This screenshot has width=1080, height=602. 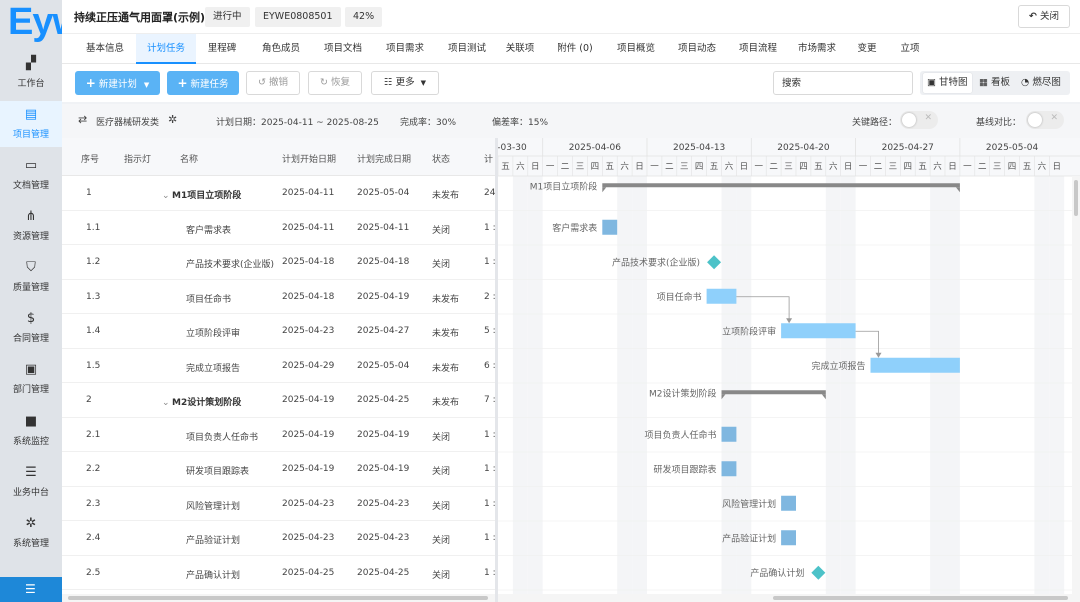 I want to click on tab-3: 角色成员, so click(x=281, y=49).